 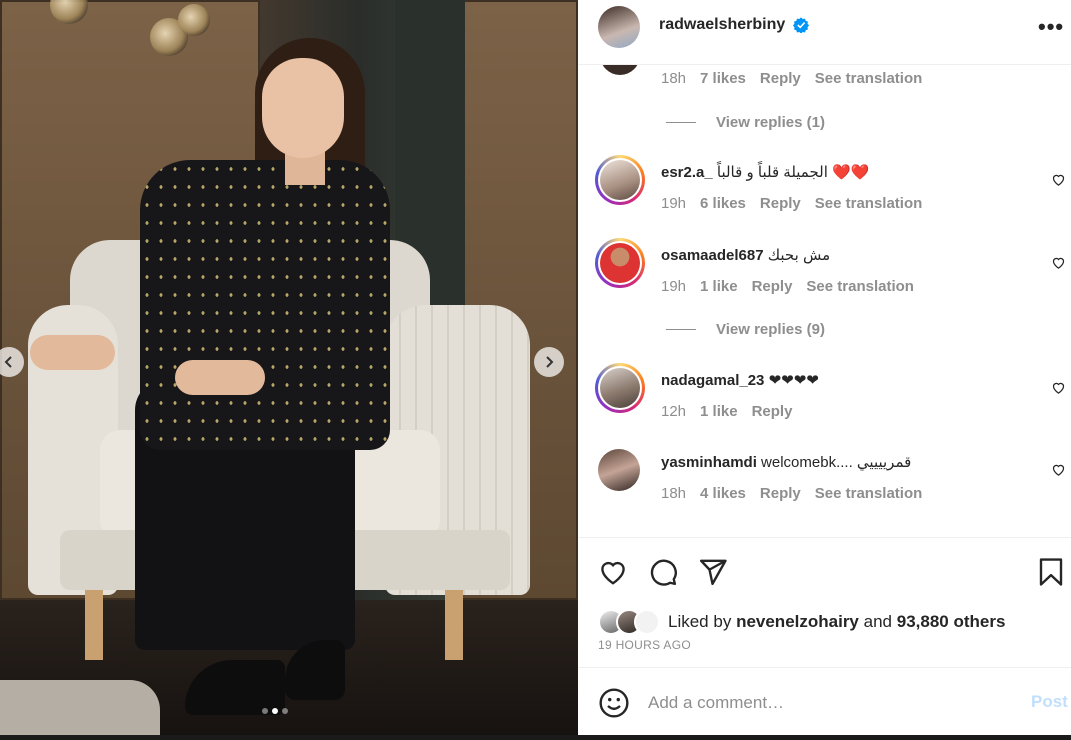 What do you see at coordinates (833, 703) in the screenshot?
I see `comment-input` at bounding box center [833, 703].